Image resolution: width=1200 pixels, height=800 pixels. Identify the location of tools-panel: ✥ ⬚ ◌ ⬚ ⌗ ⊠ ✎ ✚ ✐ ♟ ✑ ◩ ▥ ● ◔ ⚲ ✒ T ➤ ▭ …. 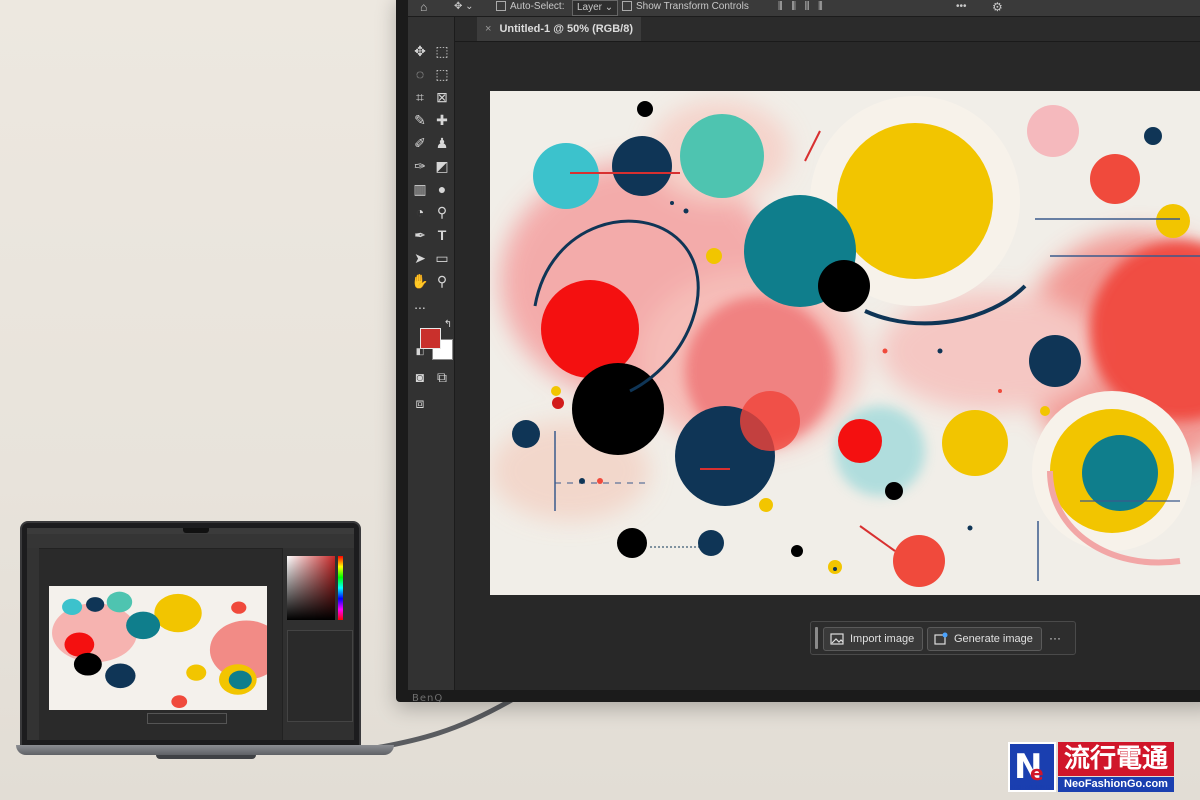
(431, 353).